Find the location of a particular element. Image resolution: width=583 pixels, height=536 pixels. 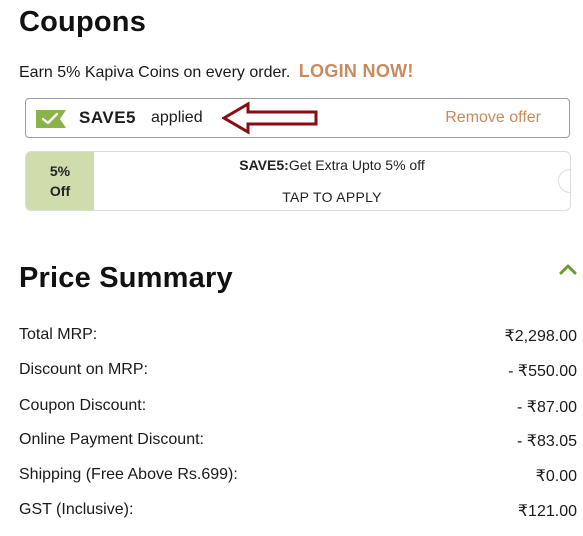

price-row-value: - ₹83.05 is located at coordinates (547, 441).